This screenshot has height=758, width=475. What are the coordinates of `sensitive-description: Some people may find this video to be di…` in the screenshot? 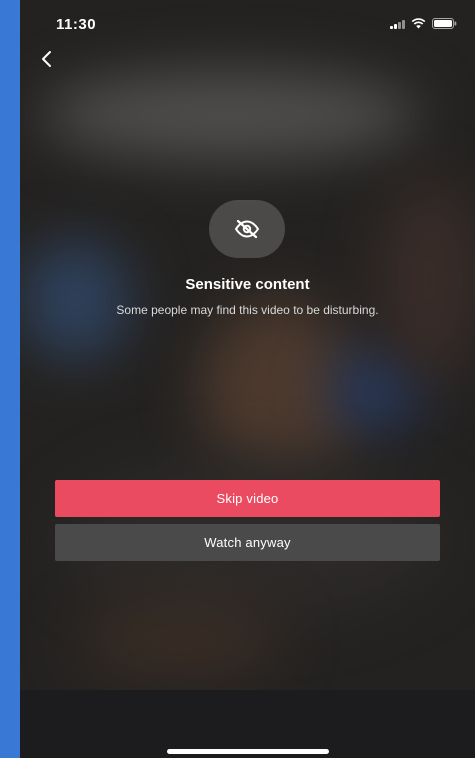 It's located at (247, 310).